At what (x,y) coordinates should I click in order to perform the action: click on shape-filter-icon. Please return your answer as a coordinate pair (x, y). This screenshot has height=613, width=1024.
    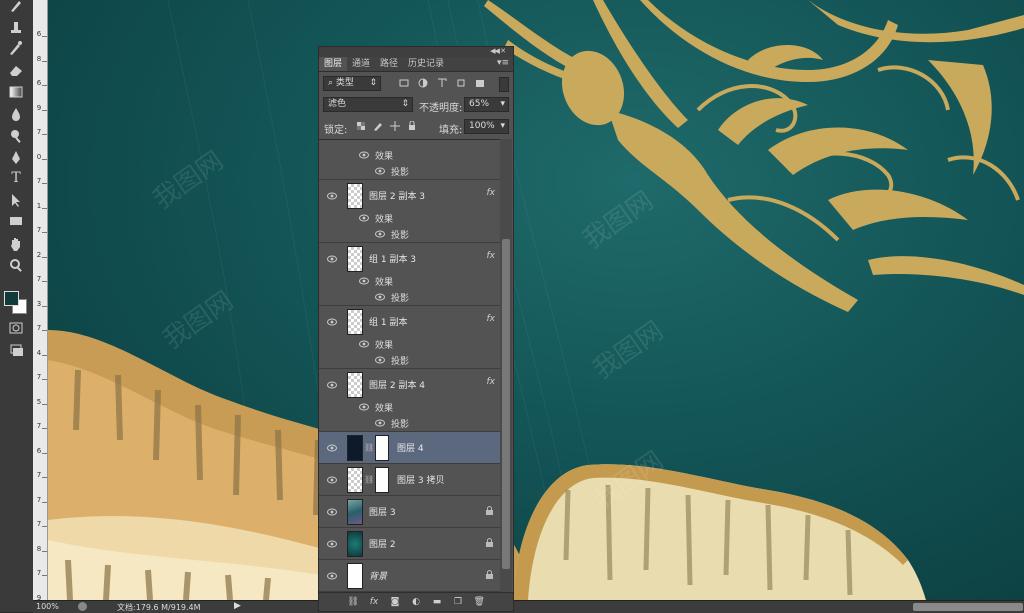
    Looking at the image, I should click on (461, 83).